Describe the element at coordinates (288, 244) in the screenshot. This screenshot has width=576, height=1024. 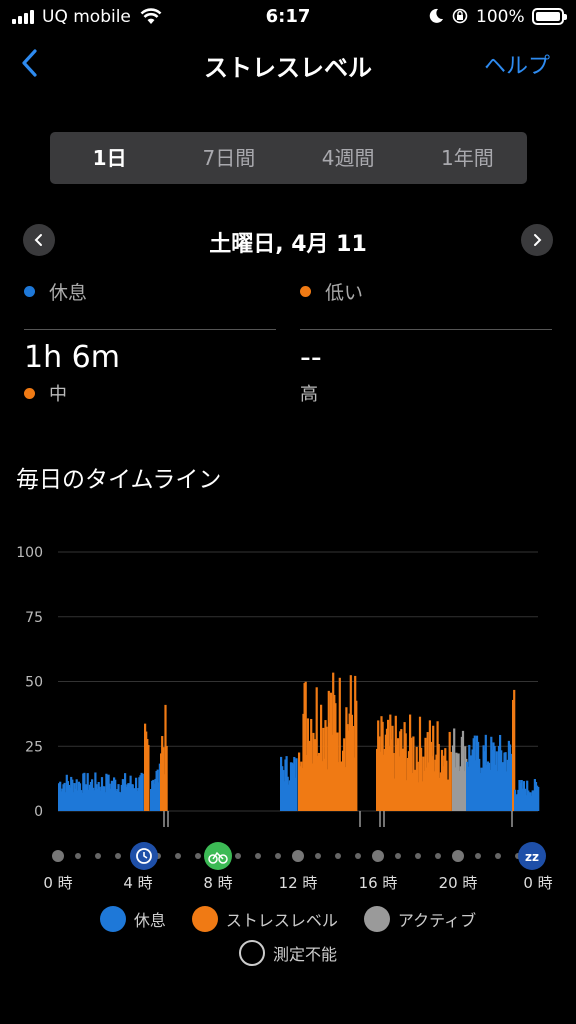
I see `date-label: 土曜日, 4月 11` at that location.